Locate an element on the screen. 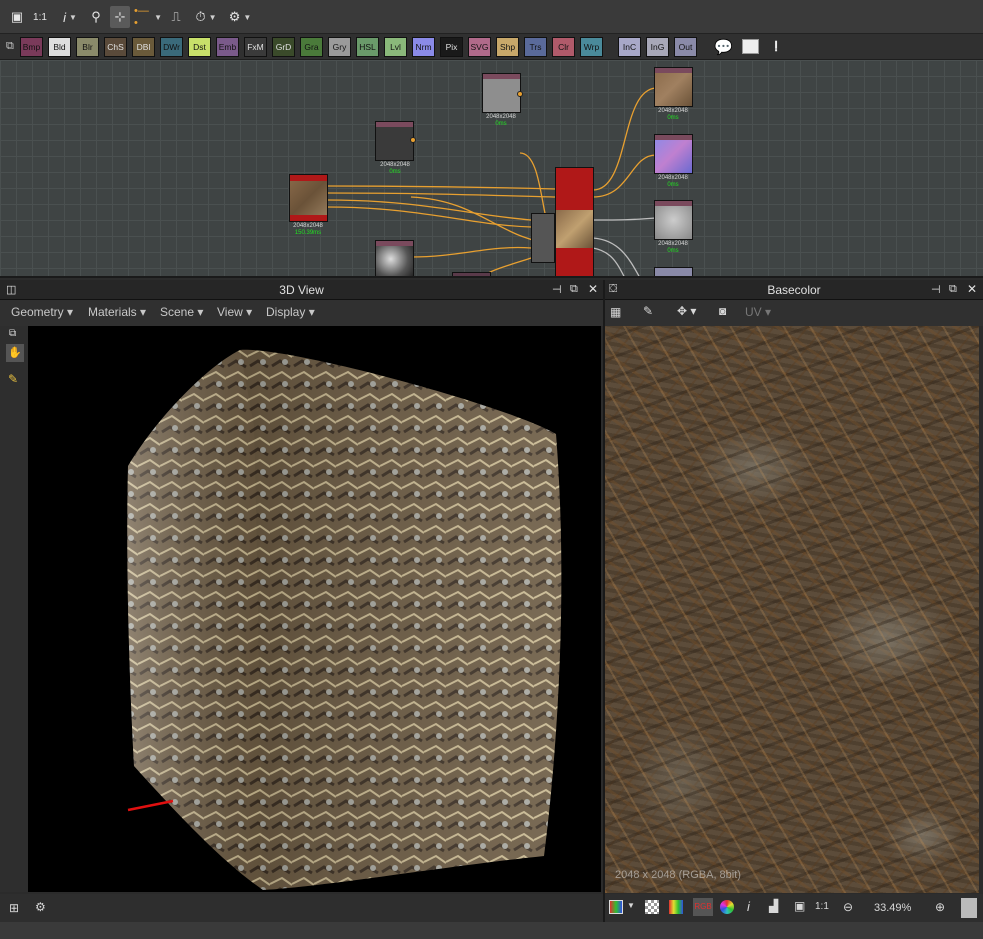 Image resolution: width=983 pixels, height=939 pixels. scrollbar-thumb is located at coordinates (969, 908).